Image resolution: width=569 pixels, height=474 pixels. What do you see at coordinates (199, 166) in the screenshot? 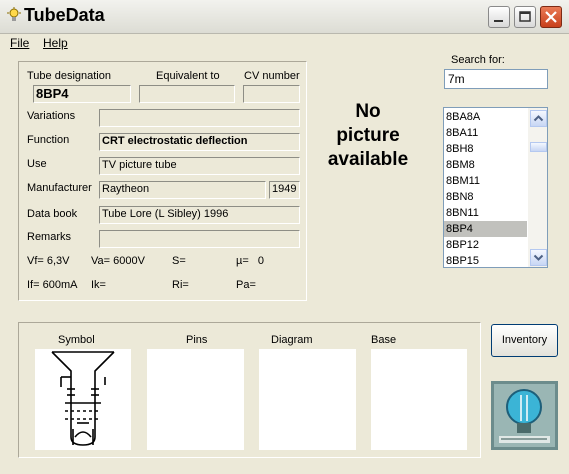
I see `use-field: TV picture tube` at bounding box center [199, 166].